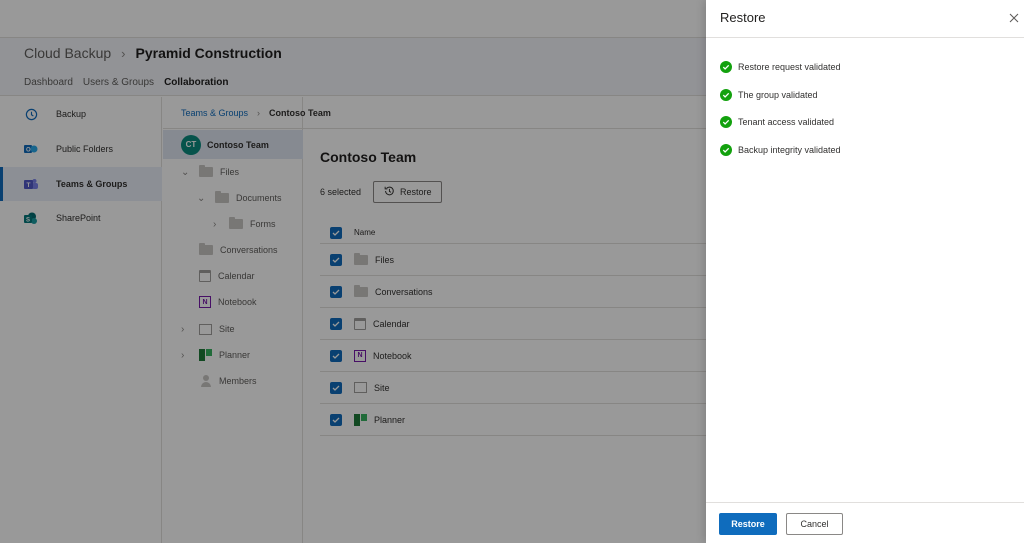 Image resolution: width=1024 pixels, height=543 pixels. I want to click on cancel-button: Cancel, so click(814, 524).